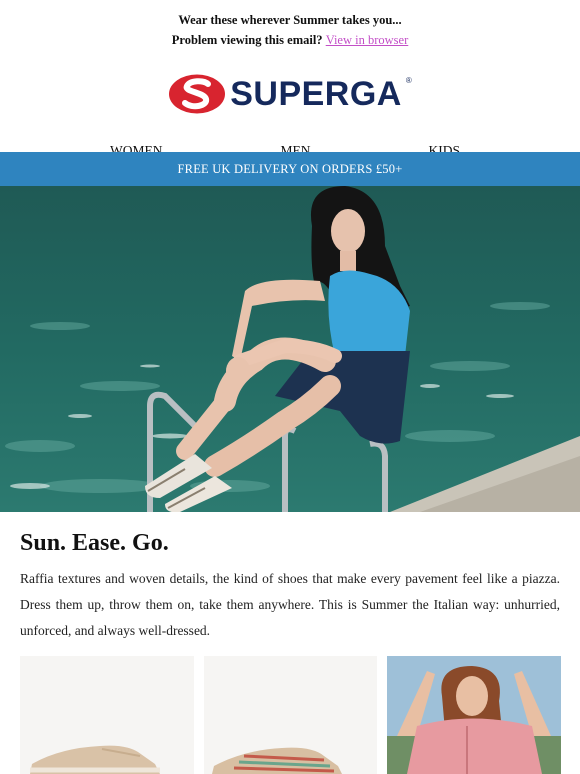 The image size is (580, 774). What do you see at coordinates (316, 94) in the screenshot?
I see `brand-wordmark: SUPERGA` at bounding box center [316, 94].